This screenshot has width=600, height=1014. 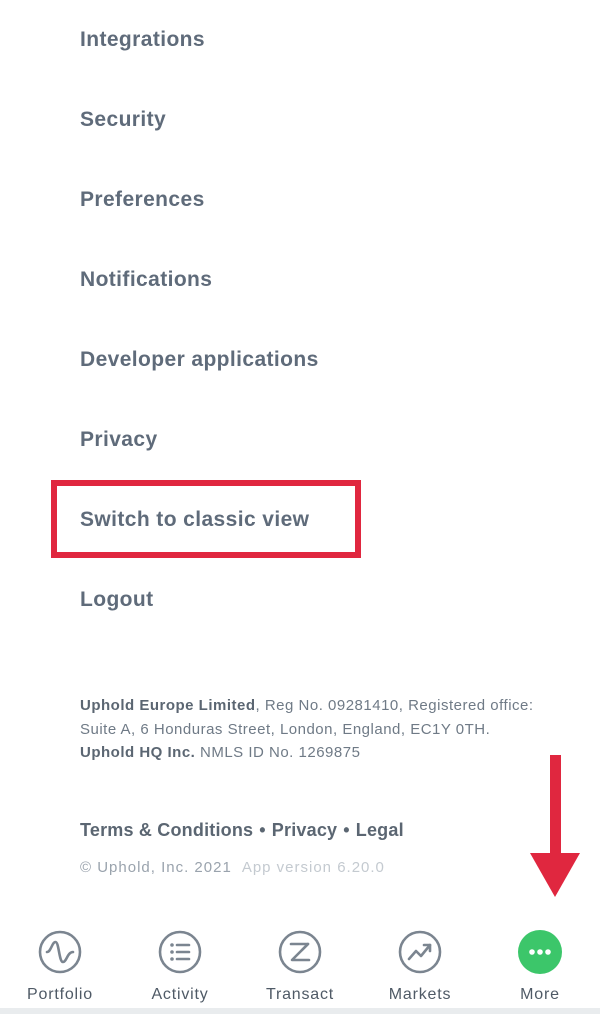 I want to click on activity-icon, so click(x=180, y=952).